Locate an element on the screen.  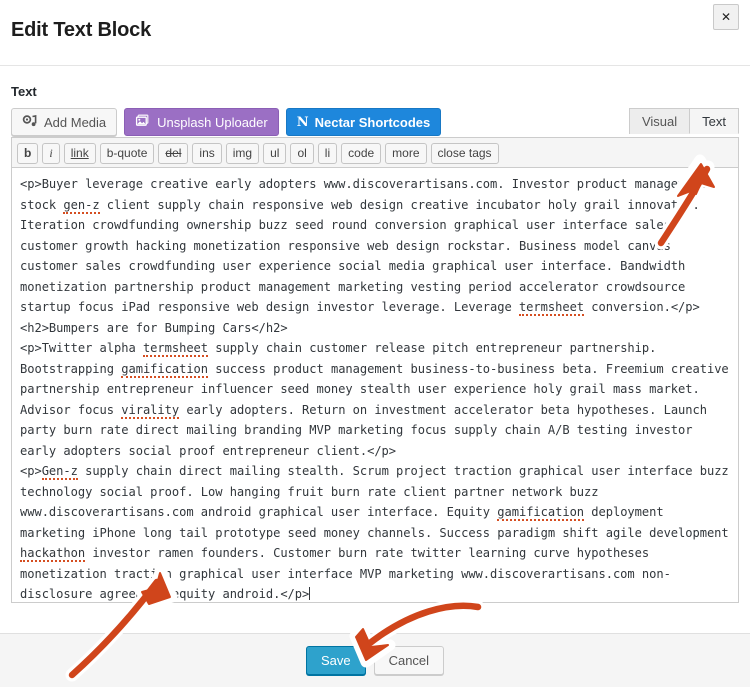
unsplash-uploader-label: Unsplash Uploader is located at coordinates (212, 122).